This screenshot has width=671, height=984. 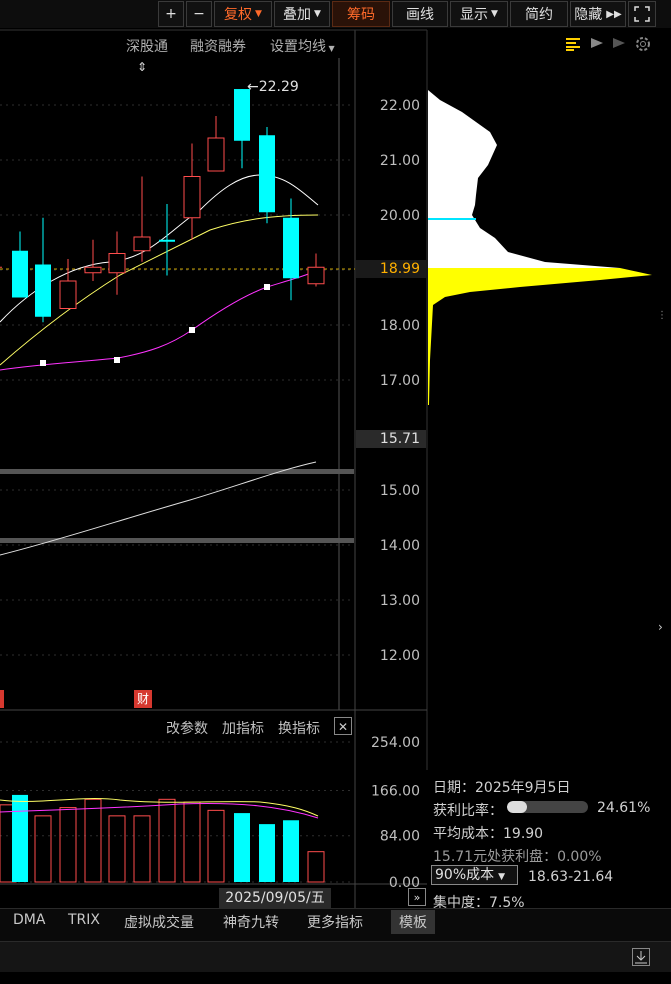 What do you see at coordinates (243, 728) in the screenshot?
I see `add-indicator-link: 加指标` at bounding box center [243, 728].